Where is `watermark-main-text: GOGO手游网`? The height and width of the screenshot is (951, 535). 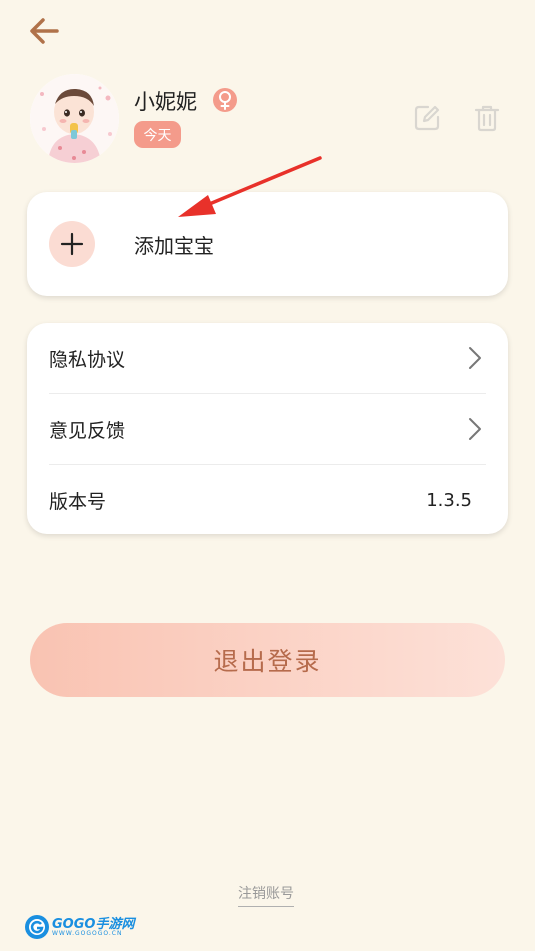 watermark-main-text: GOGO手游网 is located at coordinates (93, 924).